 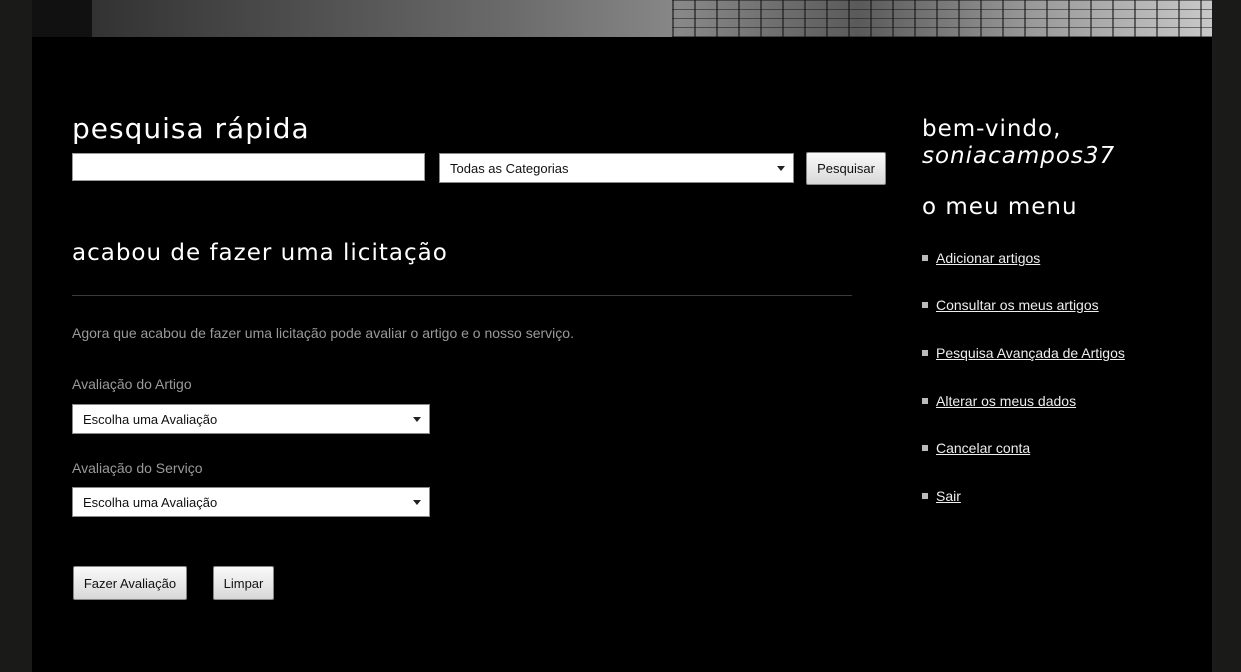 I want to click on sidebar-item-label: Consultar os meus artigos, so click(x=1017, y=305).